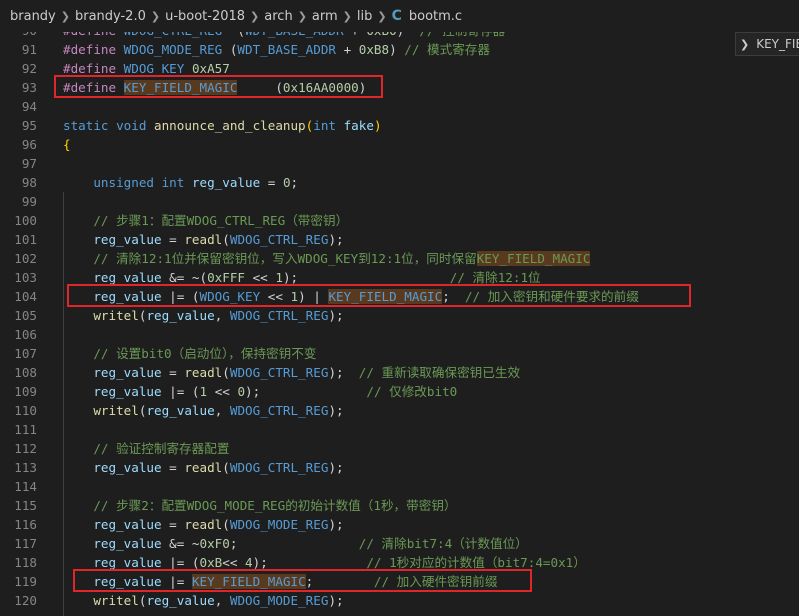 This screenshot has width=799, height=616. What do you see at coordinates (363, 600) in the screenshot?
I see `code-line: 120 writel(reg_value, WDOG_MODE_REG);` at bounding box center [363, 600].